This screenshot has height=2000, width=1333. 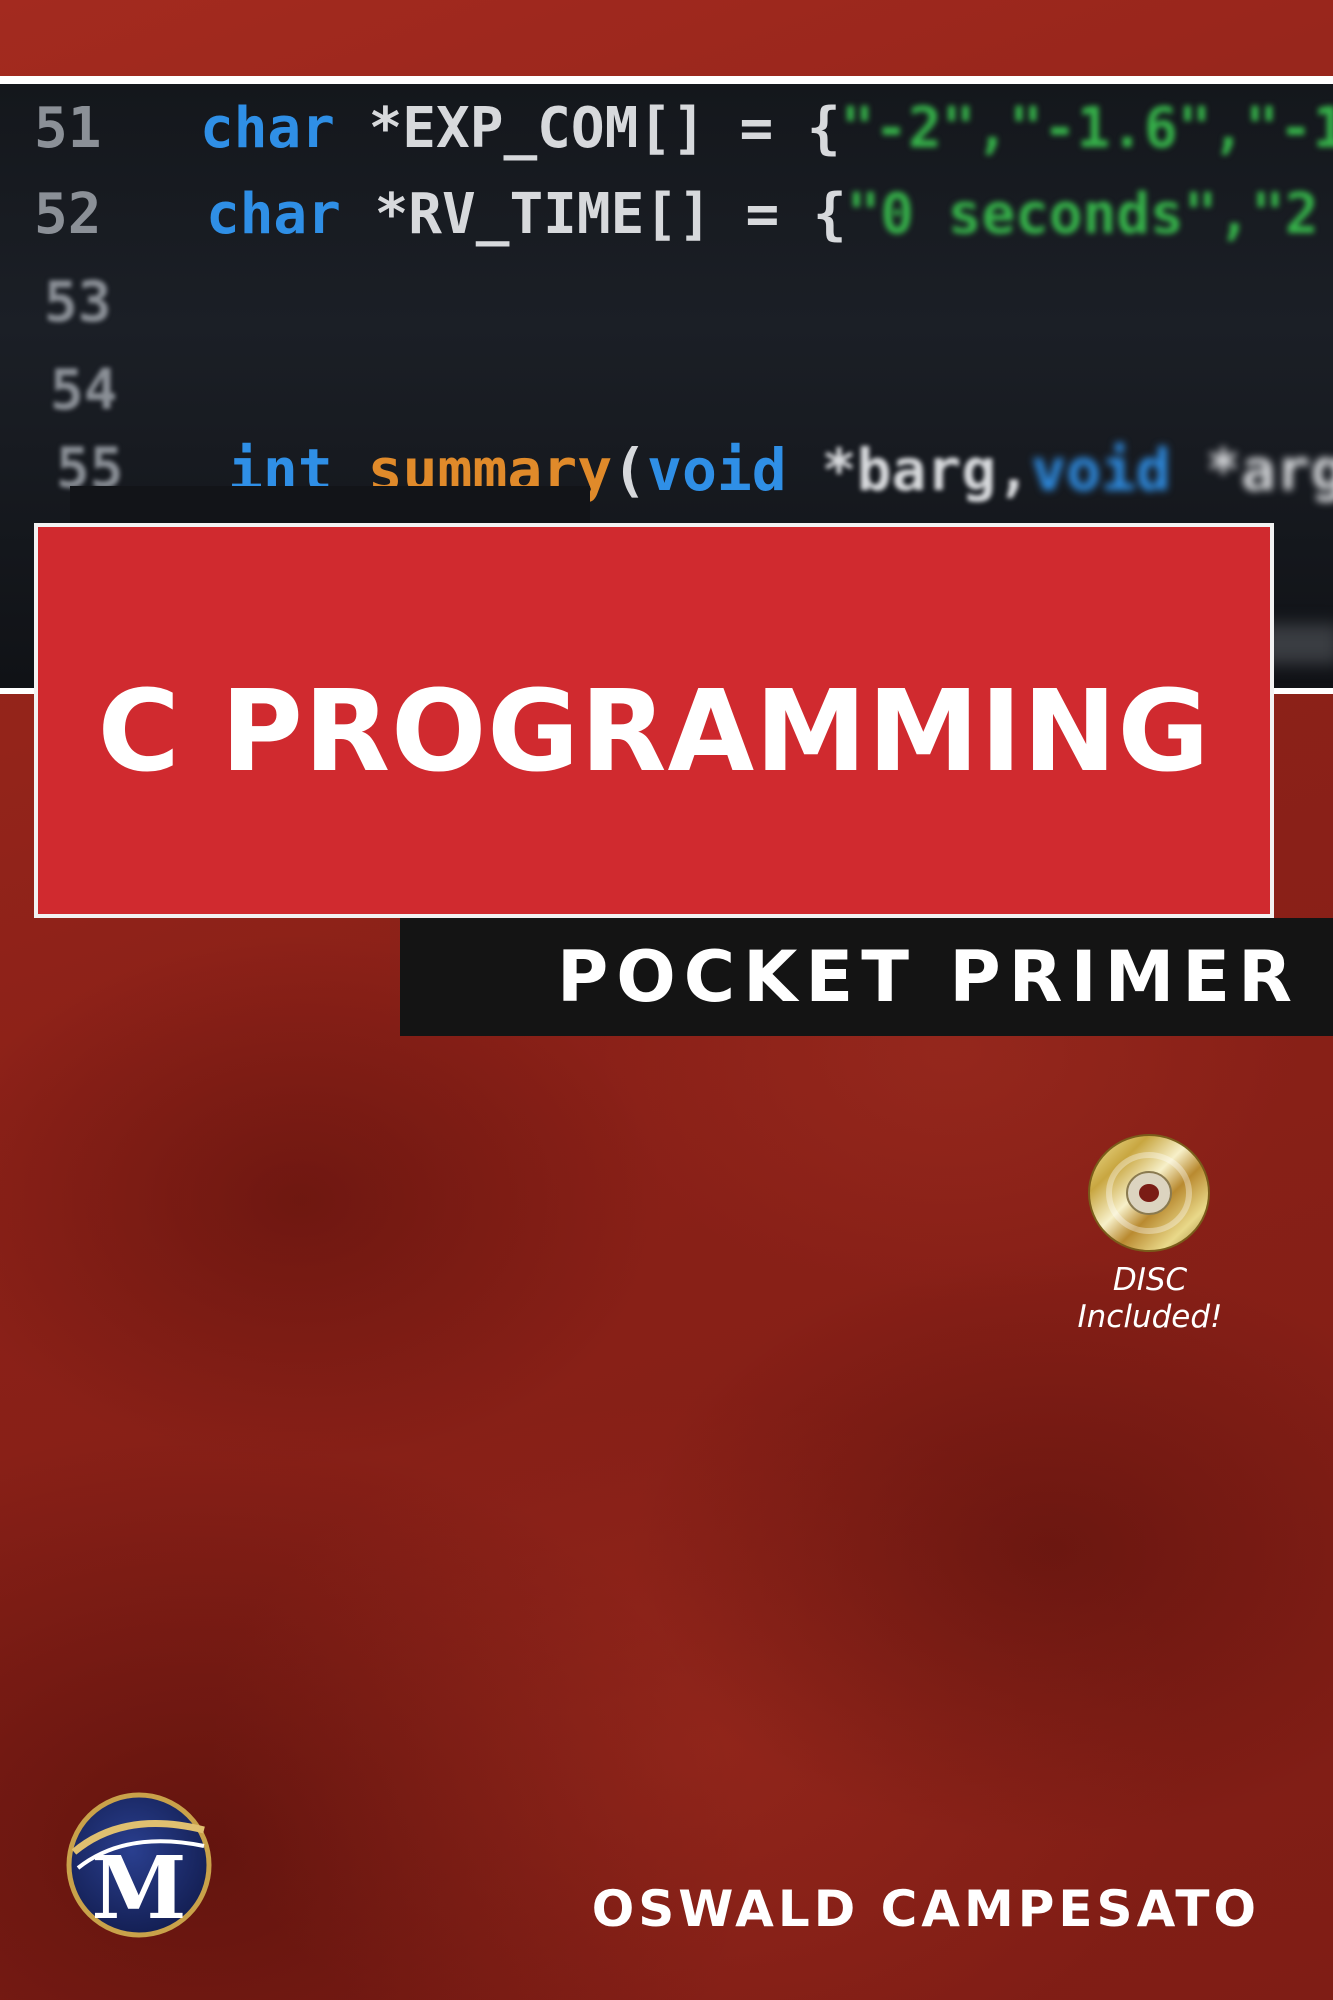 I want to click on line-number: 54, so click(x=84, y=390).